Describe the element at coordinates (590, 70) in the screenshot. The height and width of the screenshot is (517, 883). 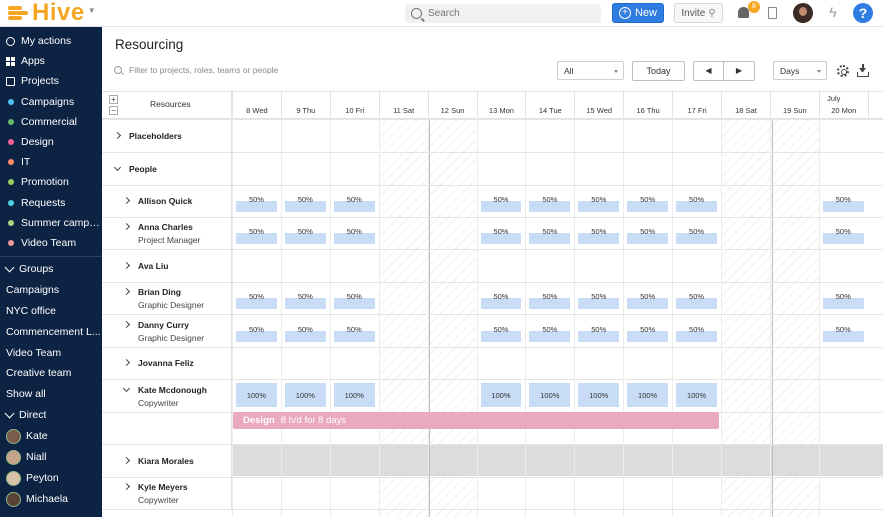
I see `filter-select: All` at that location.